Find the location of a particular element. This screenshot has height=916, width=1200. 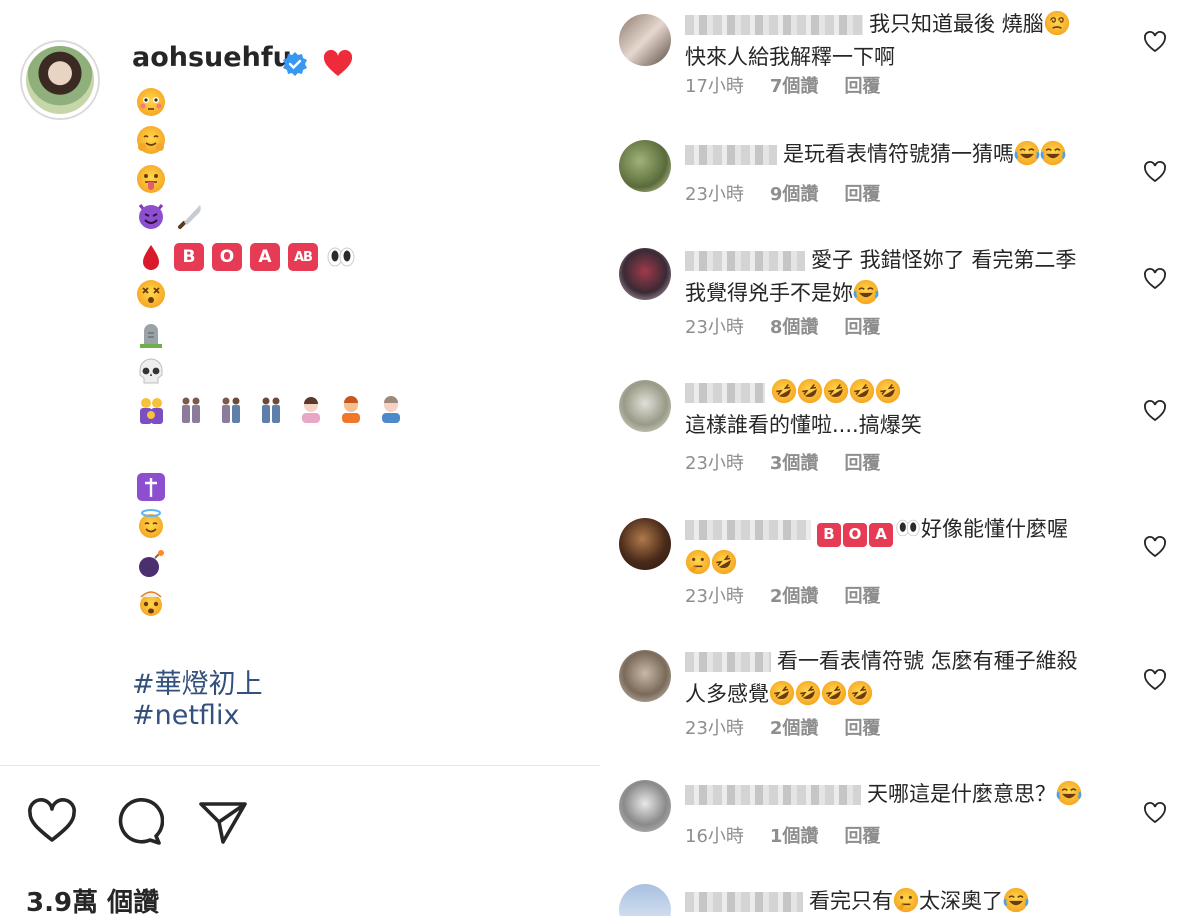

blood-drop-icon is located at coordinates (151, 257).